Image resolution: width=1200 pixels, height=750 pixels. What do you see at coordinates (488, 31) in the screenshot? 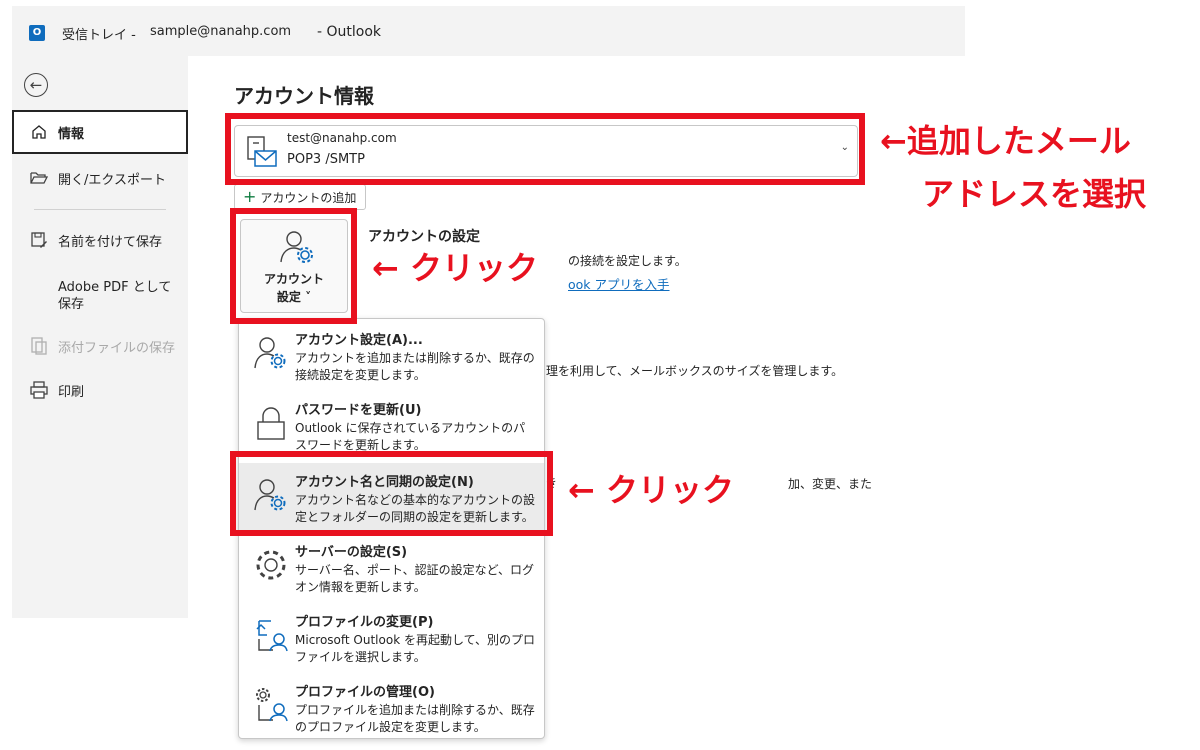
I see `title-bar: O 受信トレイ - sample@nanahp.com - Outlook` at bounding box center [488, 31].